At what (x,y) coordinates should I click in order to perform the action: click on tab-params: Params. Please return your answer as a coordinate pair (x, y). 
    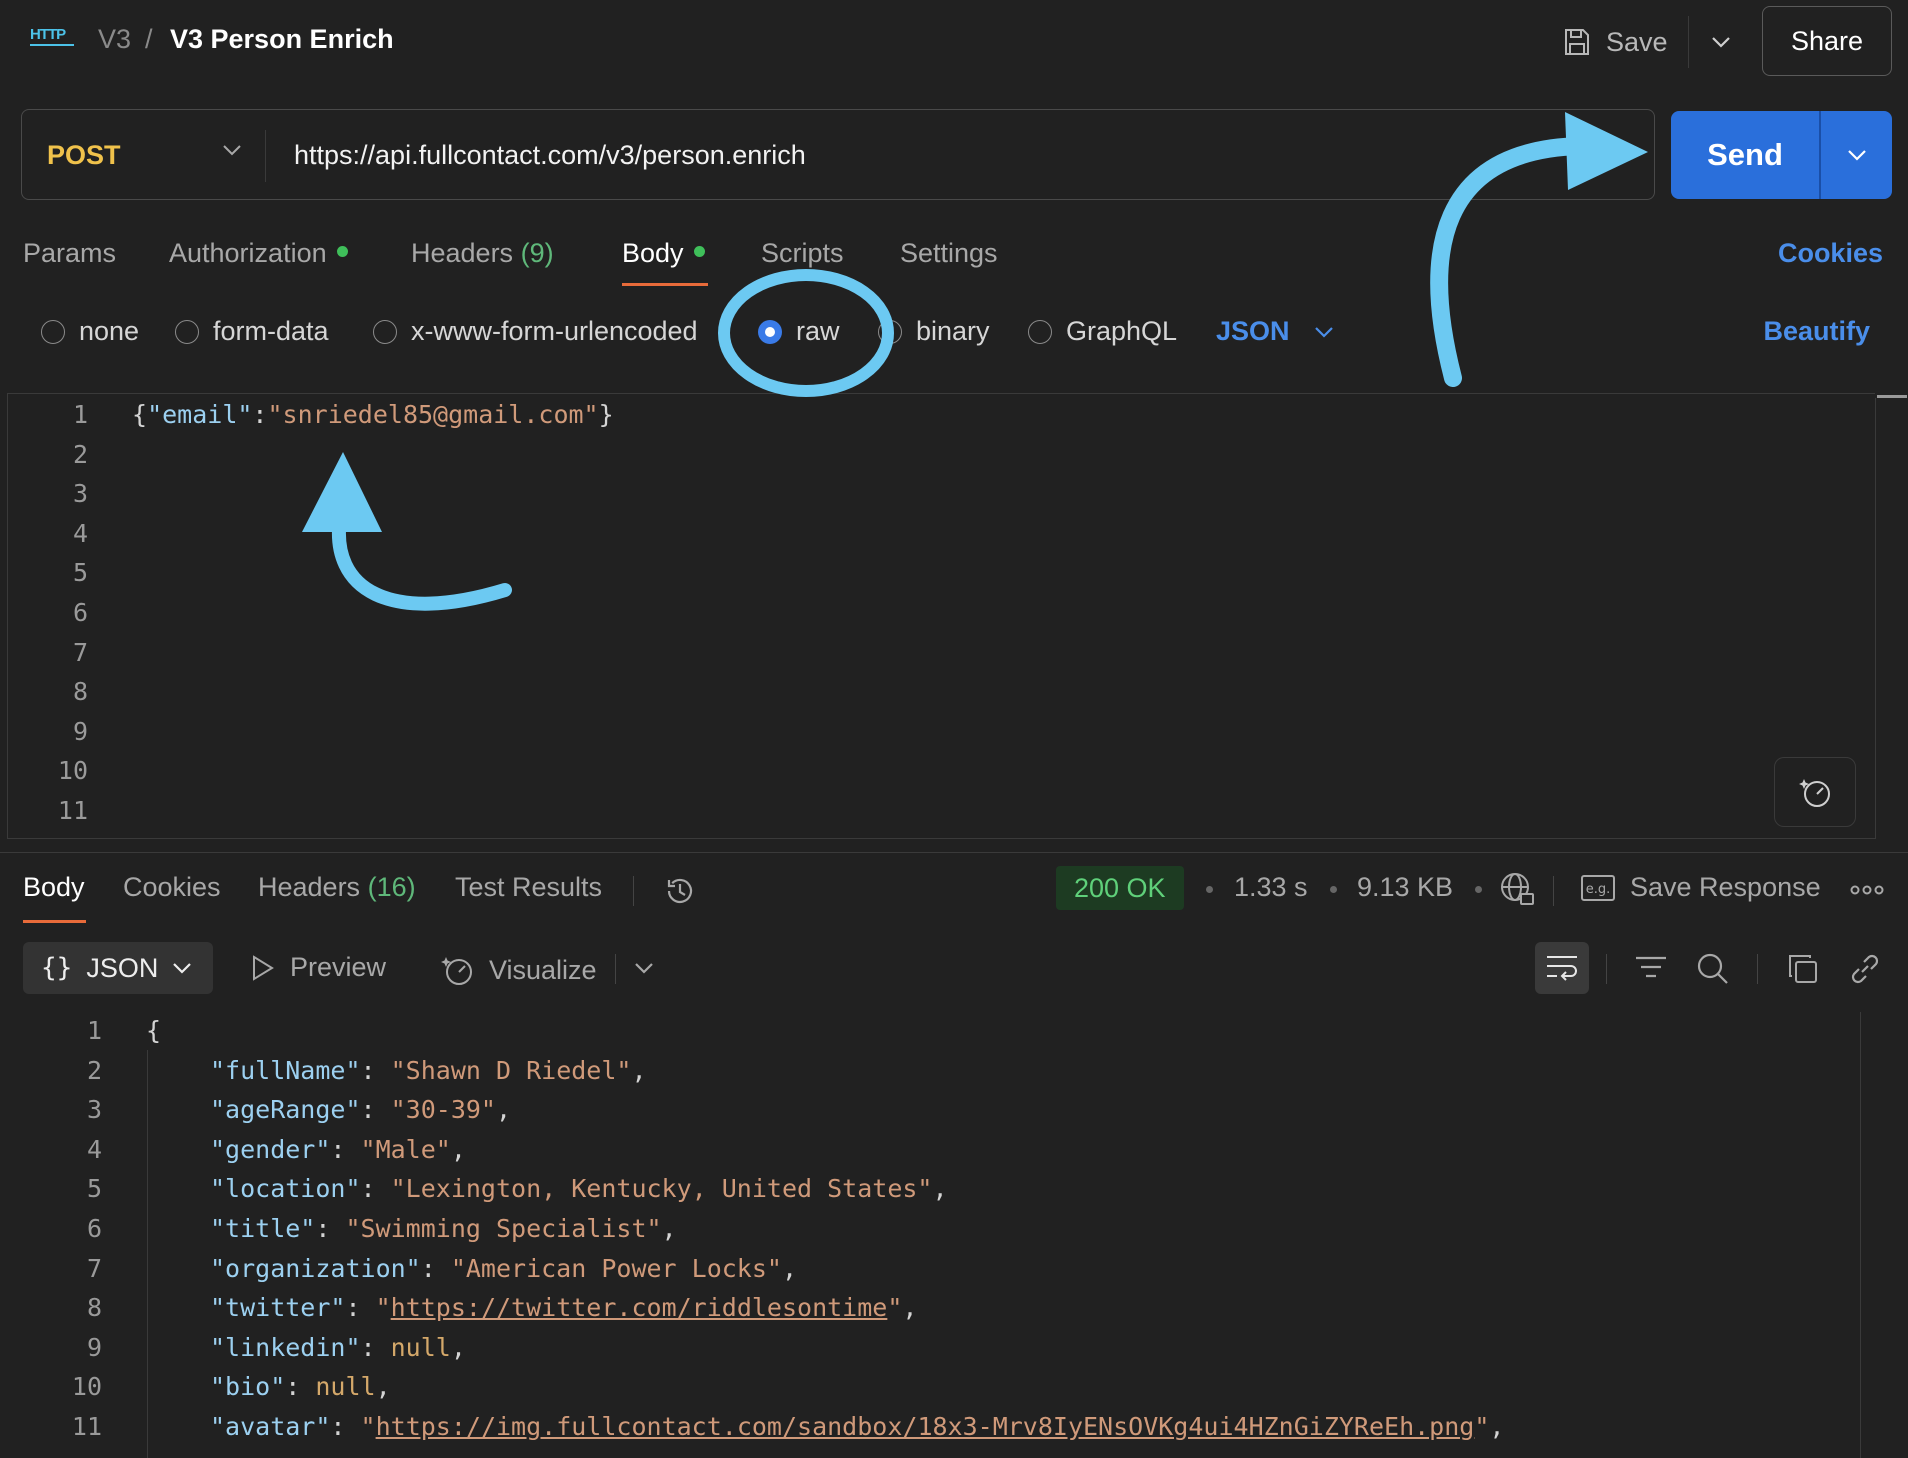
    Looking at the image, I should click on (69, 253).